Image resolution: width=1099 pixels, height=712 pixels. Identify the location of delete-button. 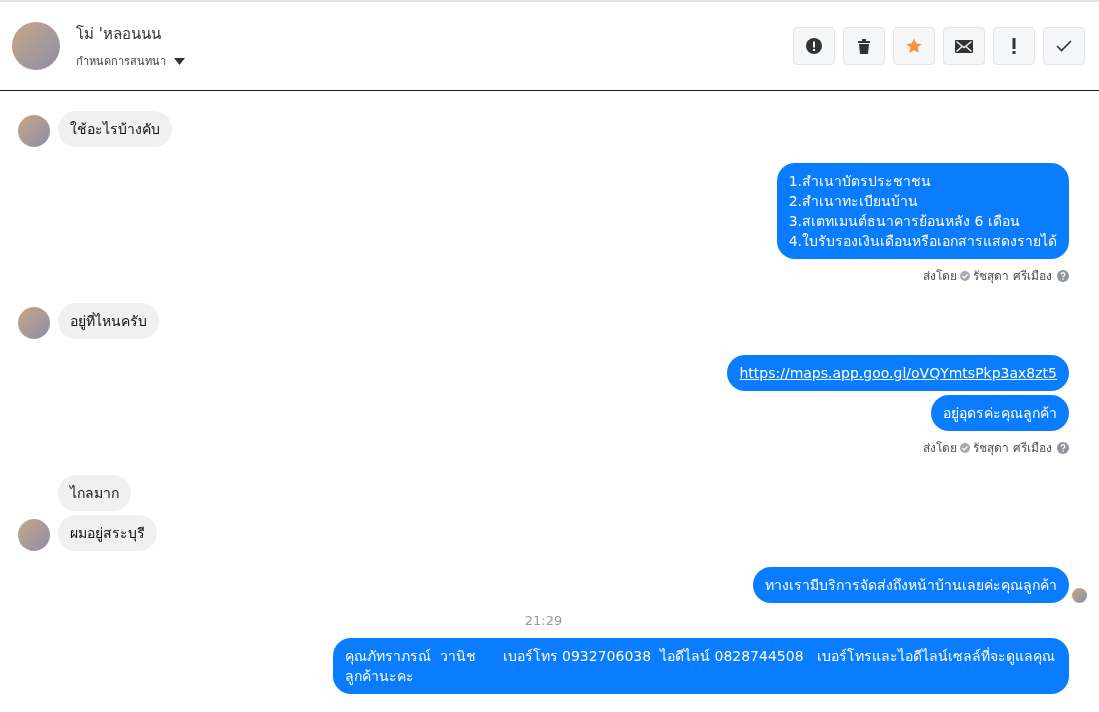
(864, 46).